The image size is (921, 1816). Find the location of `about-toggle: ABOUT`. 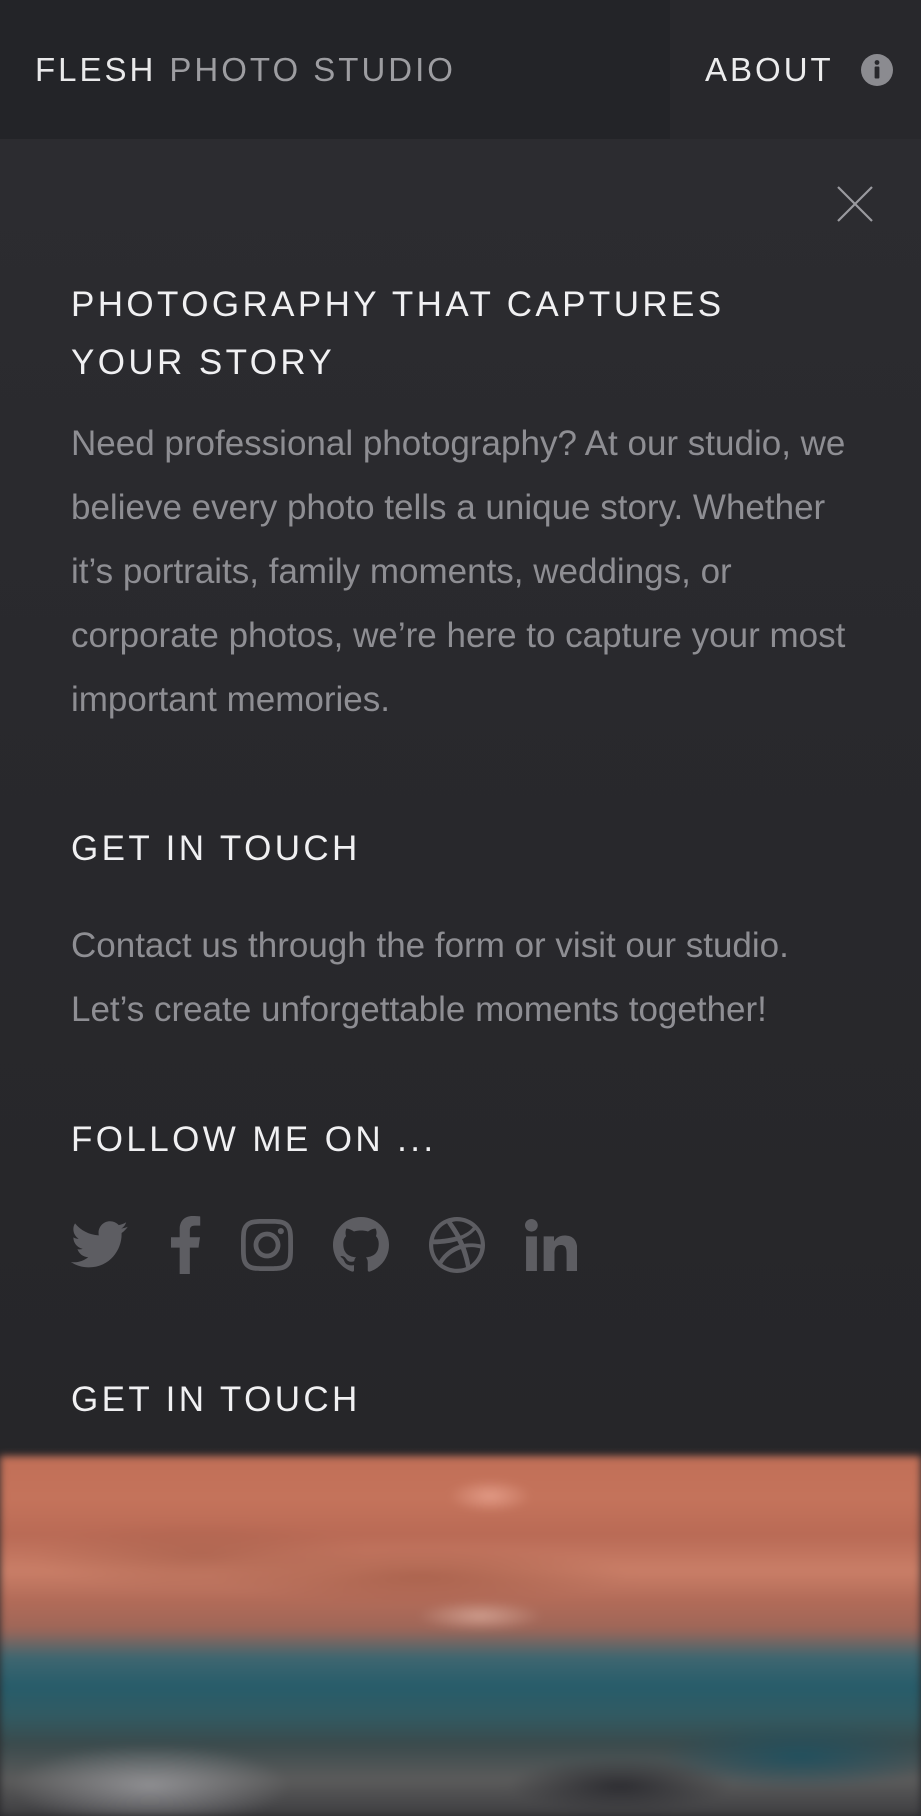

about-toggle: ABOUT is located at coordinates (799, 69).